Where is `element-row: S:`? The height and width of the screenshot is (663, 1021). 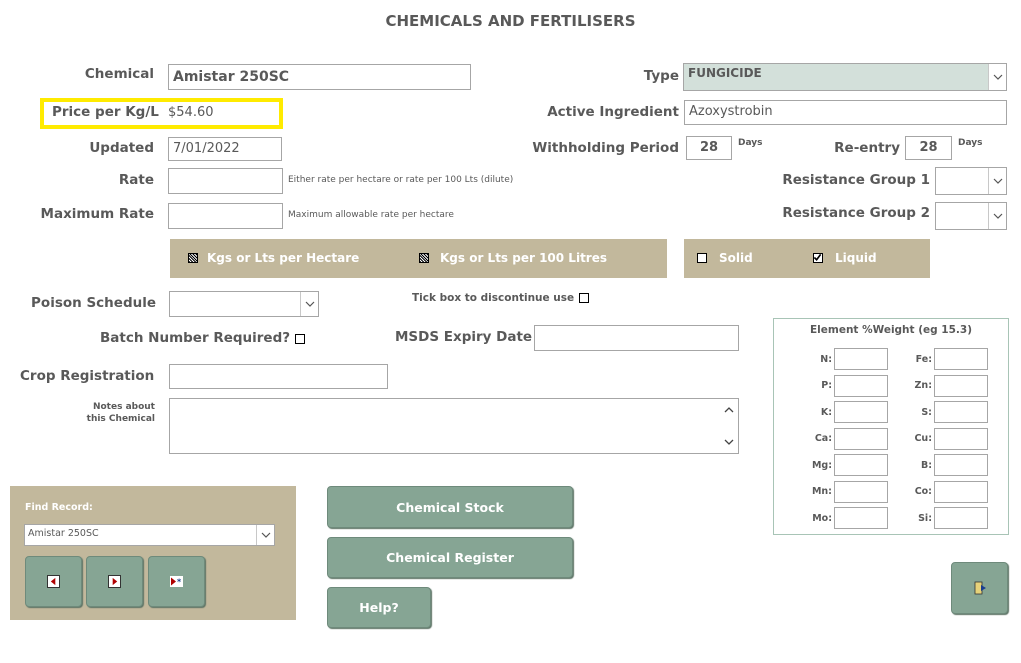 element-row: S: is located at coordinates (948, 412).